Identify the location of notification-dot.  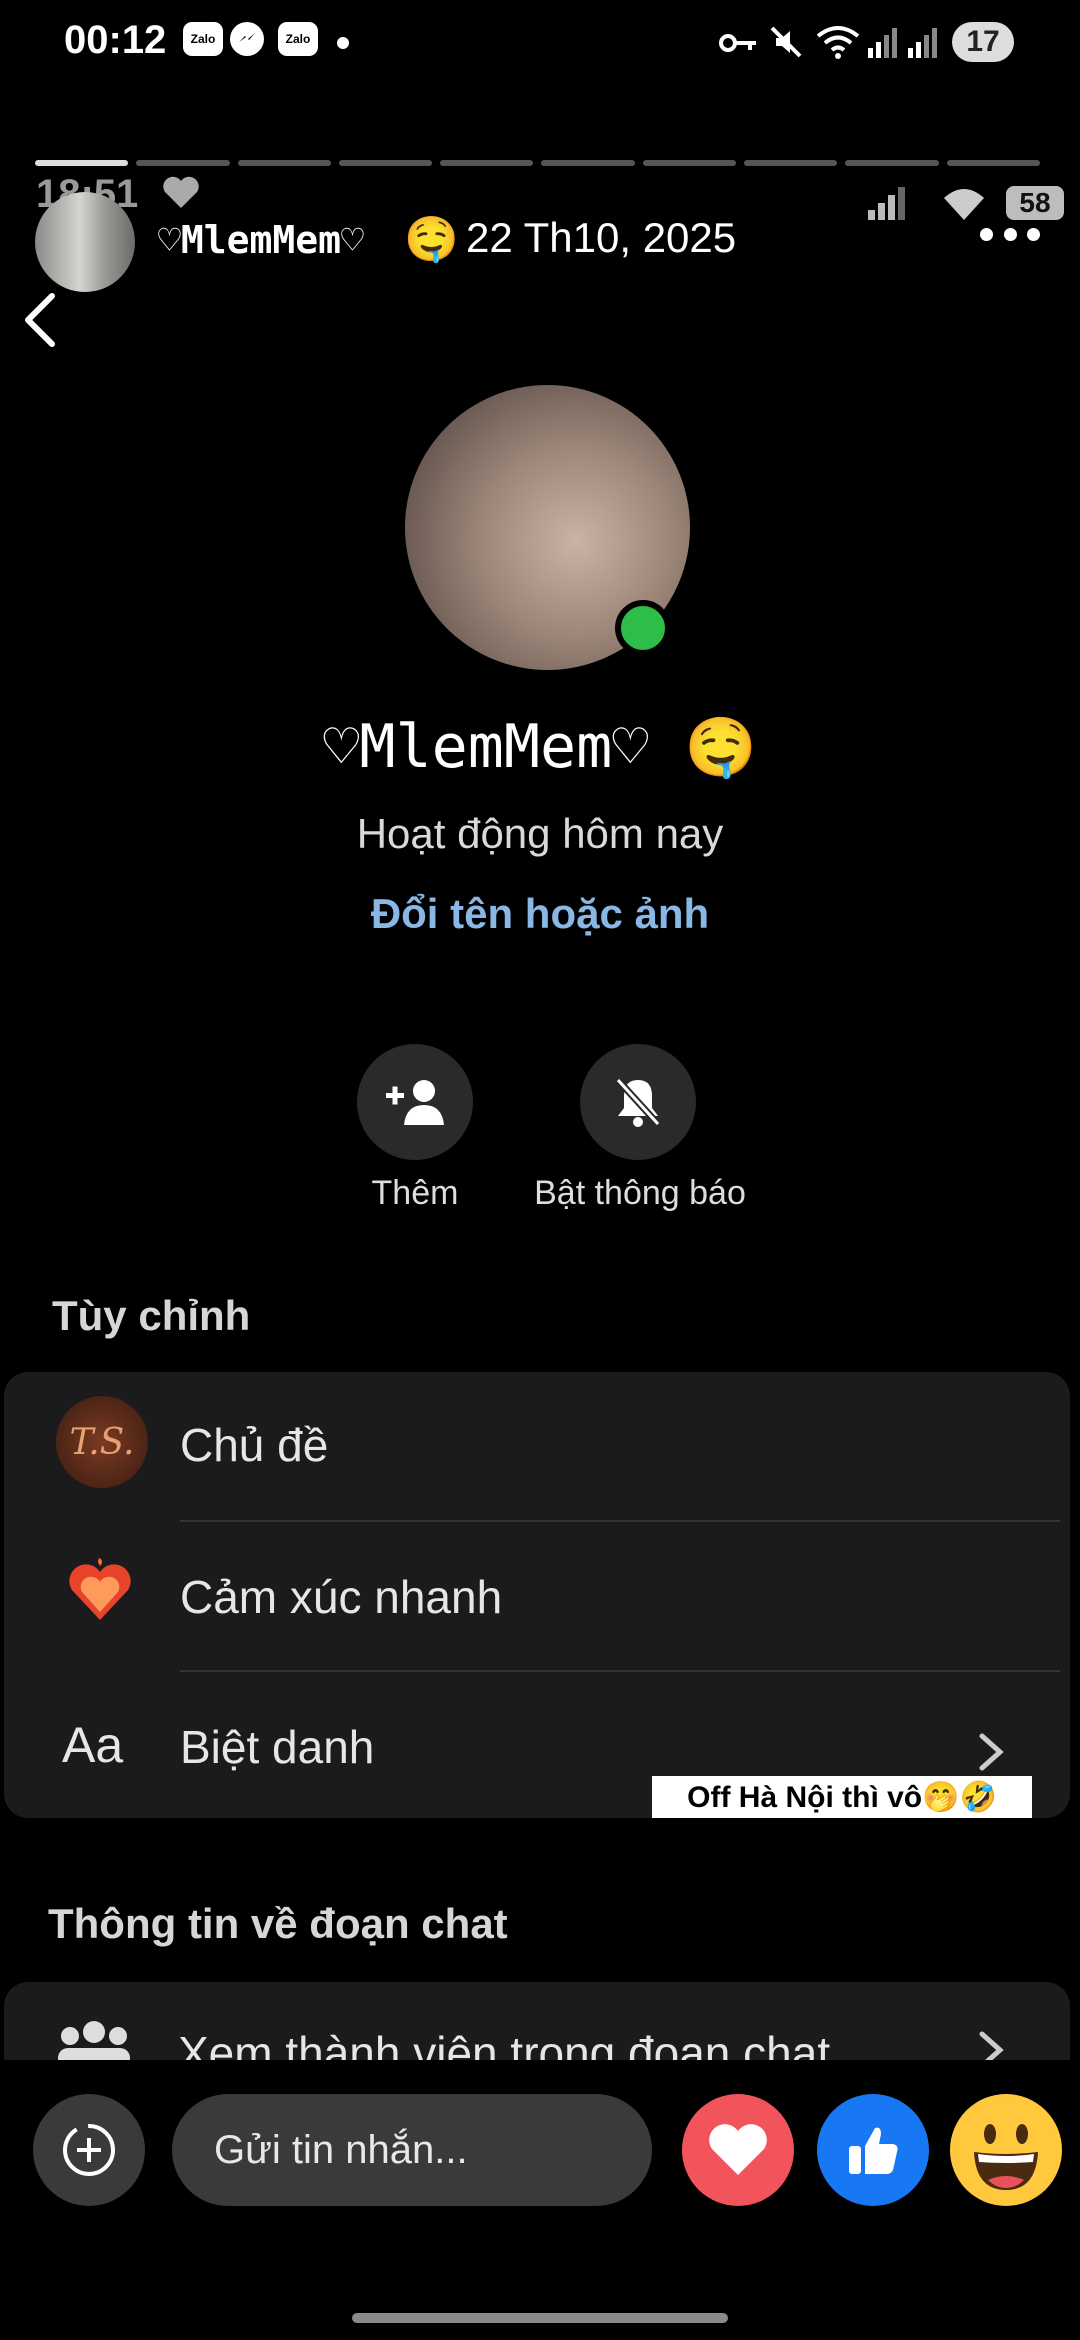
(343, 43).